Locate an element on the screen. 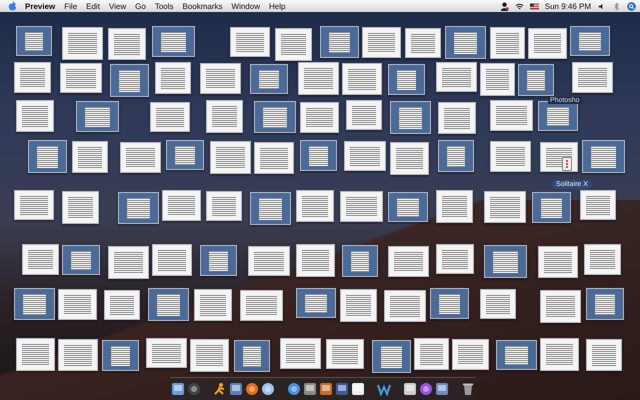 This screenshot has height=400, width=640. menu-item: View is located at coordinates (117, 6).